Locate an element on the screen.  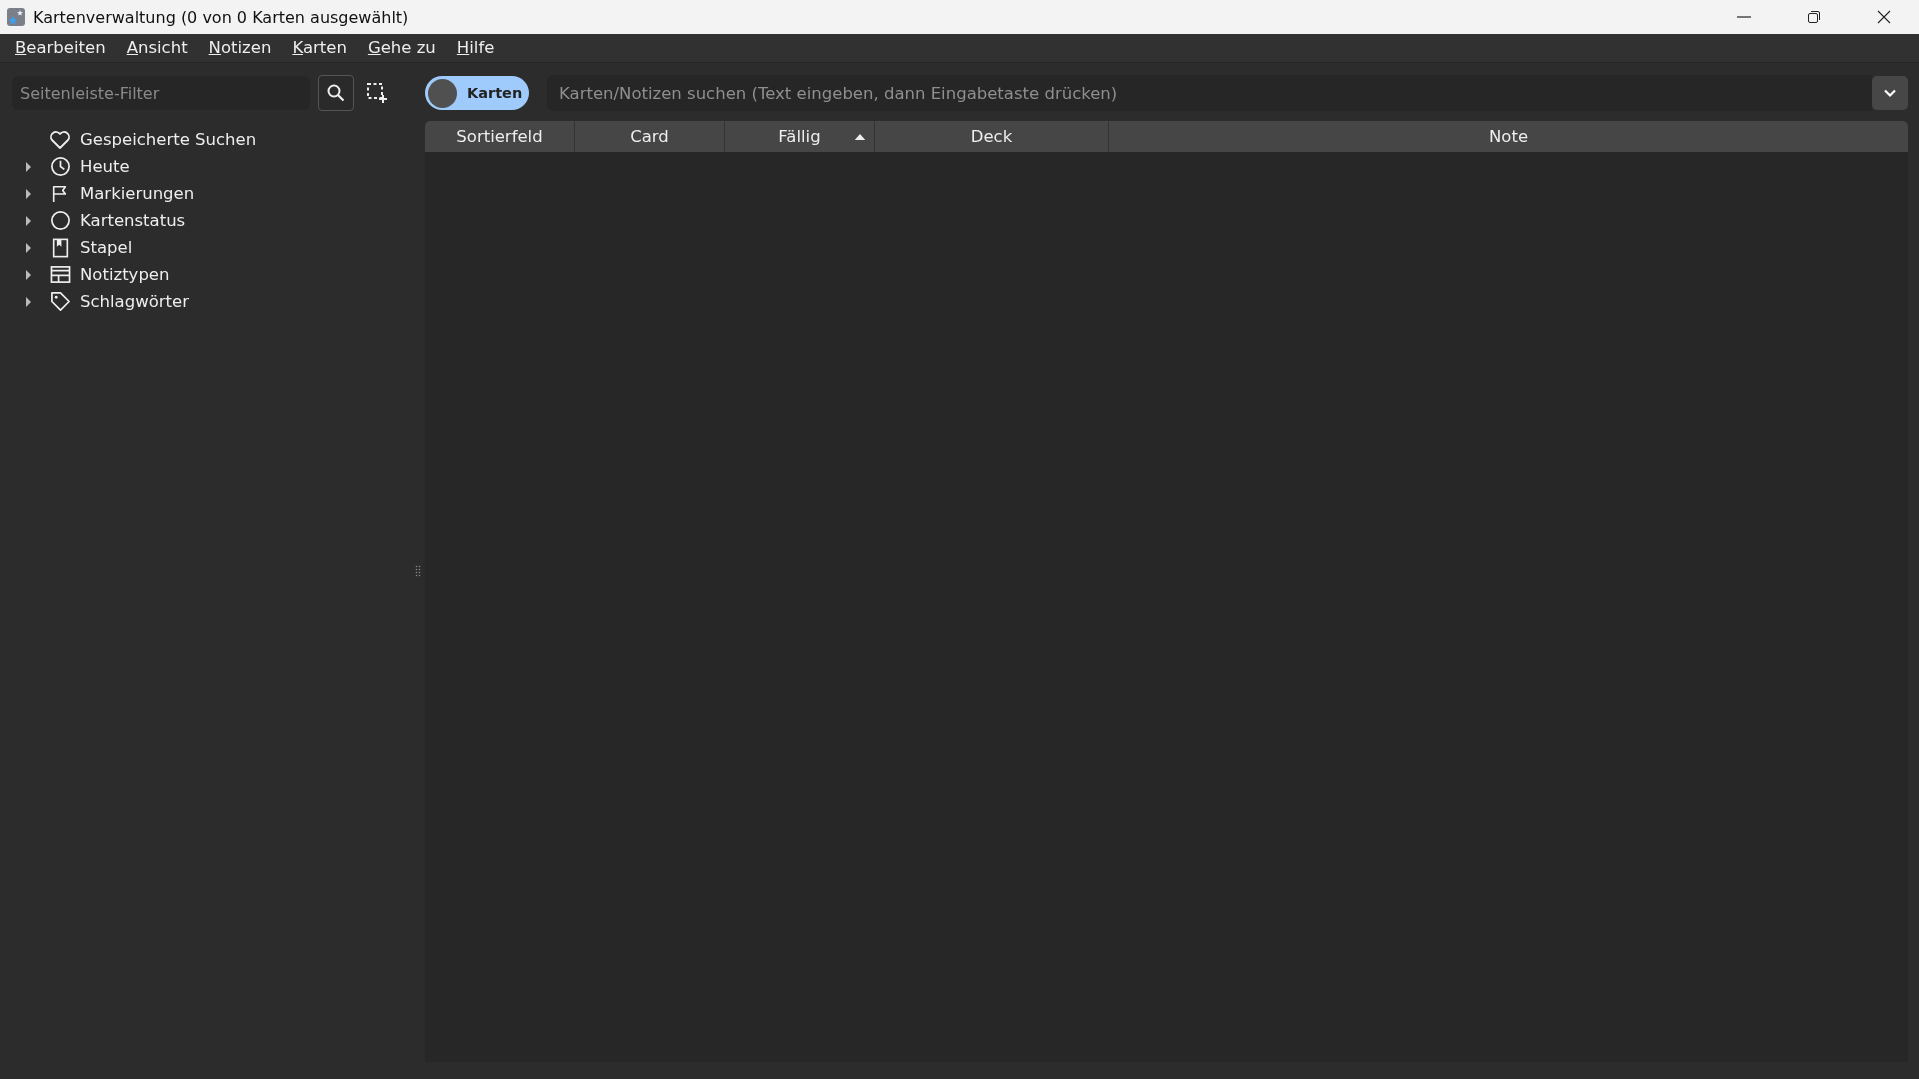
mode-toggle: Karten is located at coordinates (477, 93).